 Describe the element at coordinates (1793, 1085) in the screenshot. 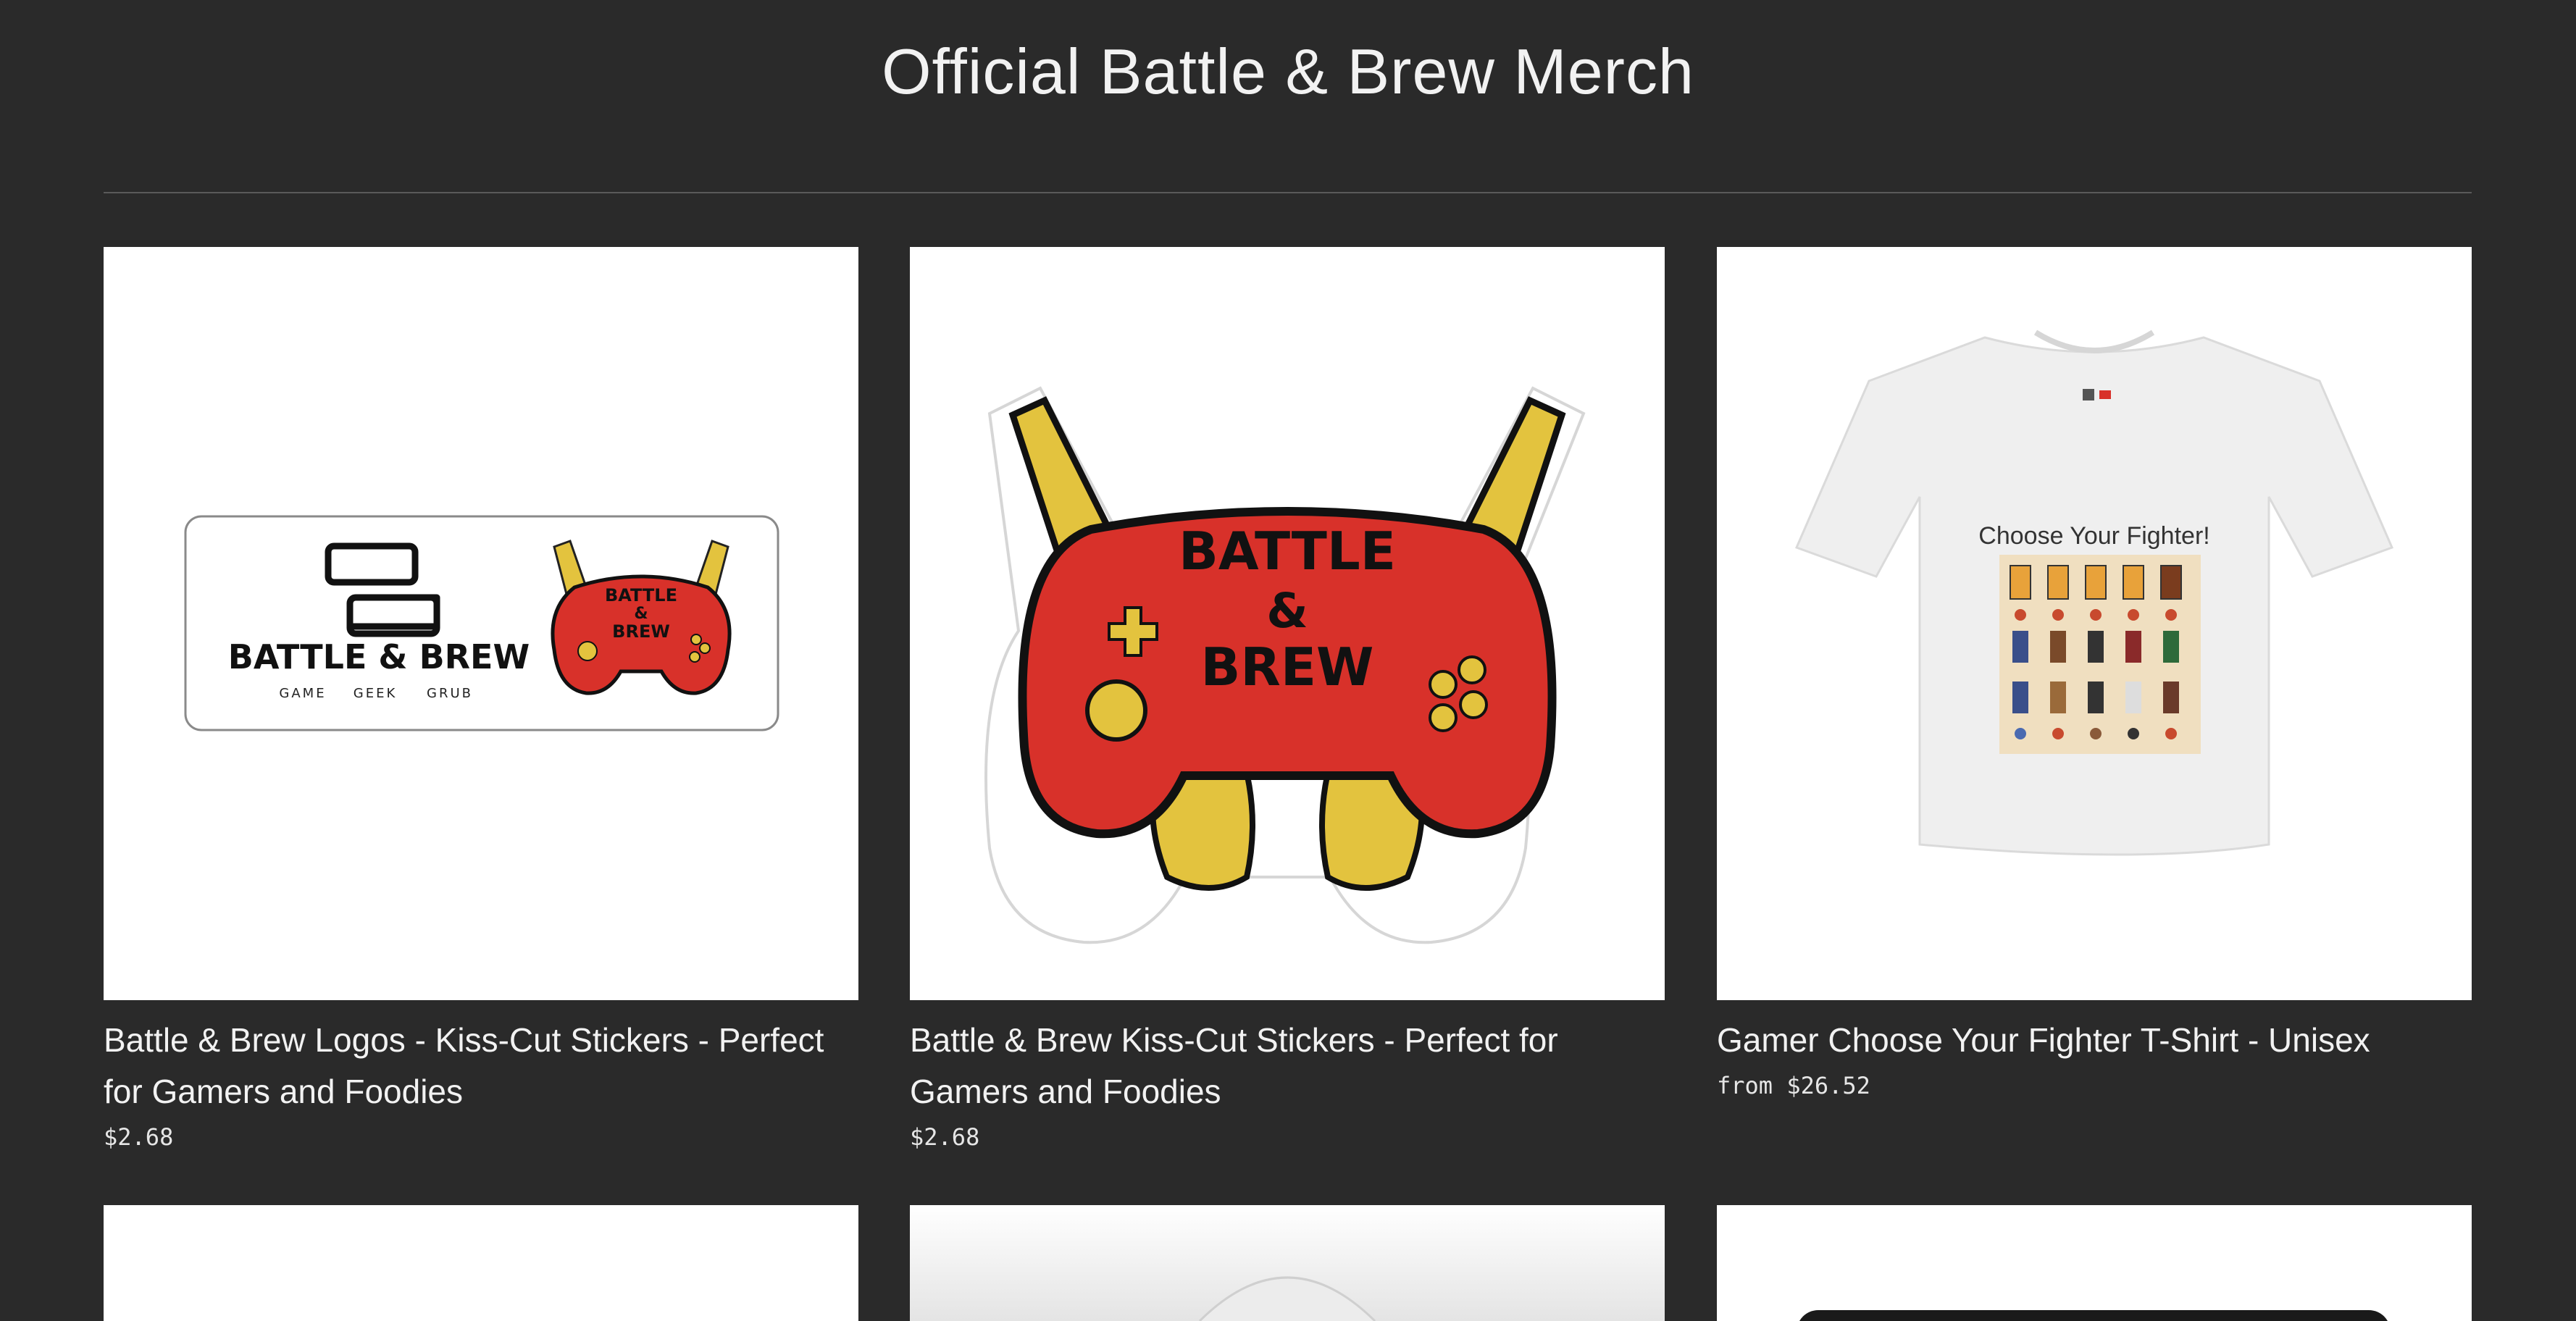

I see `product-price: from $26.52` at that location.